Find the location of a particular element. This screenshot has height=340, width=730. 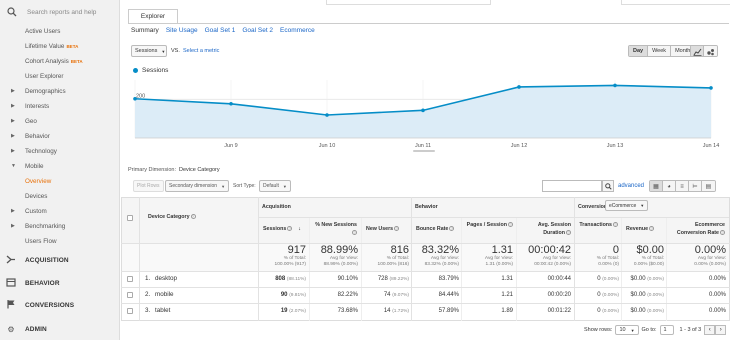

cell-transactions: 0 (0.00%) is located at coordinates (608, 311).